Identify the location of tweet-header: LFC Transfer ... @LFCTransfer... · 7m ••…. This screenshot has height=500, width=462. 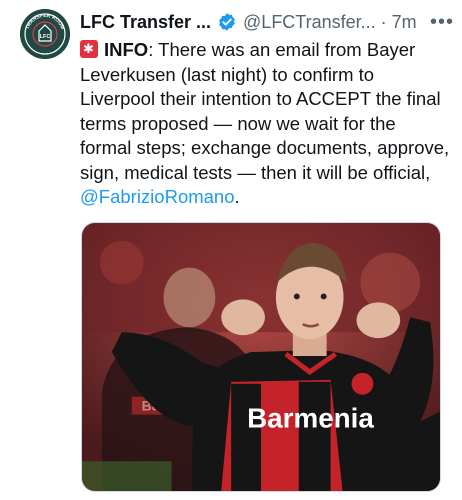
(267, 22).